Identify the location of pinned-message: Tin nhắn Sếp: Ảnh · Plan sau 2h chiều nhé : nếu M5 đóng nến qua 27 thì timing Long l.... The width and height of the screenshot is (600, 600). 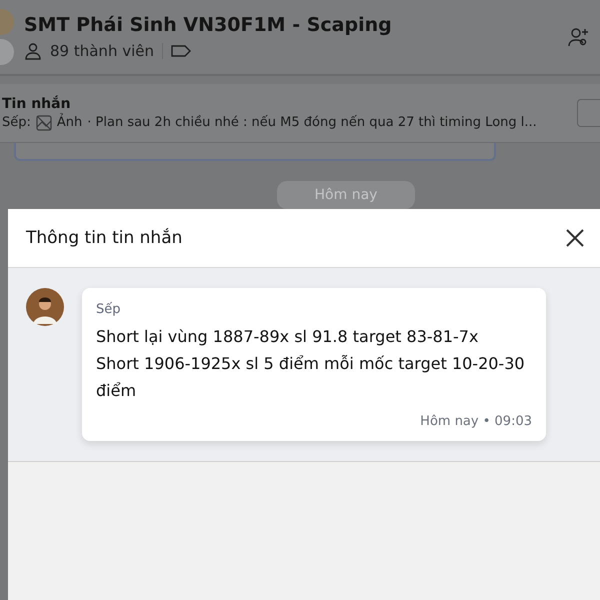
(300, 113).